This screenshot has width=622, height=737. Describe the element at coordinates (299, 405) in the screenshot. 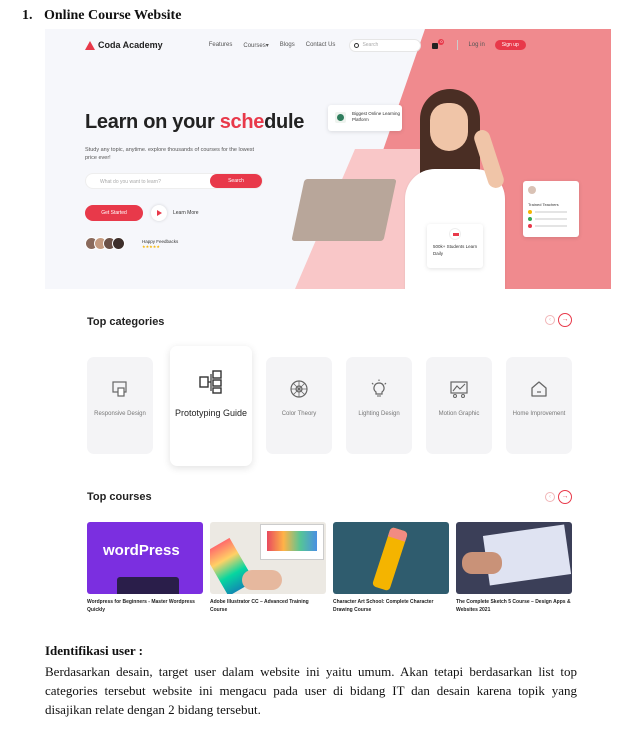

I see `category-card-color-theory: Color Theory` at that location.